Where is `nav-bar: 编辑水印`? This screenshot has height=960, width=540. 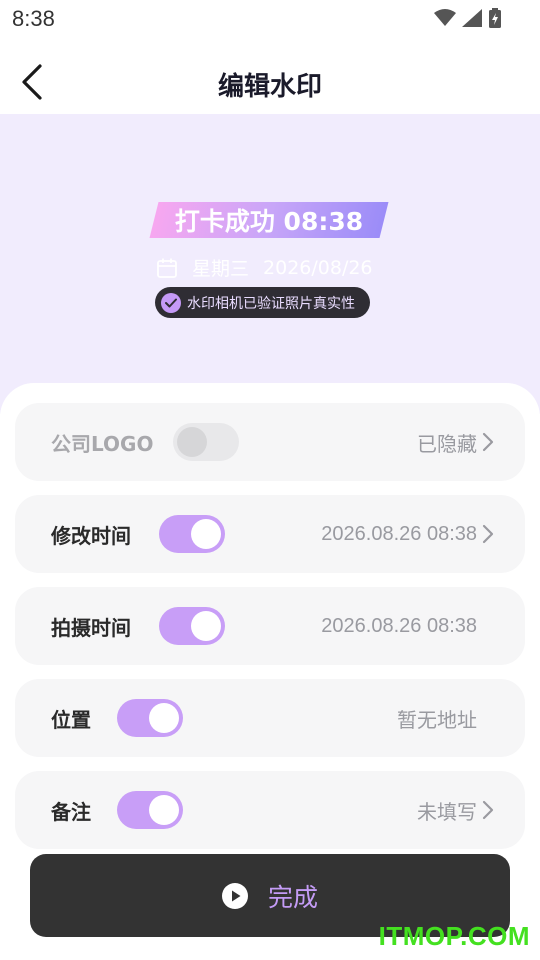 nav-bar: 编辑水印 is located at coordinates (270, 76).